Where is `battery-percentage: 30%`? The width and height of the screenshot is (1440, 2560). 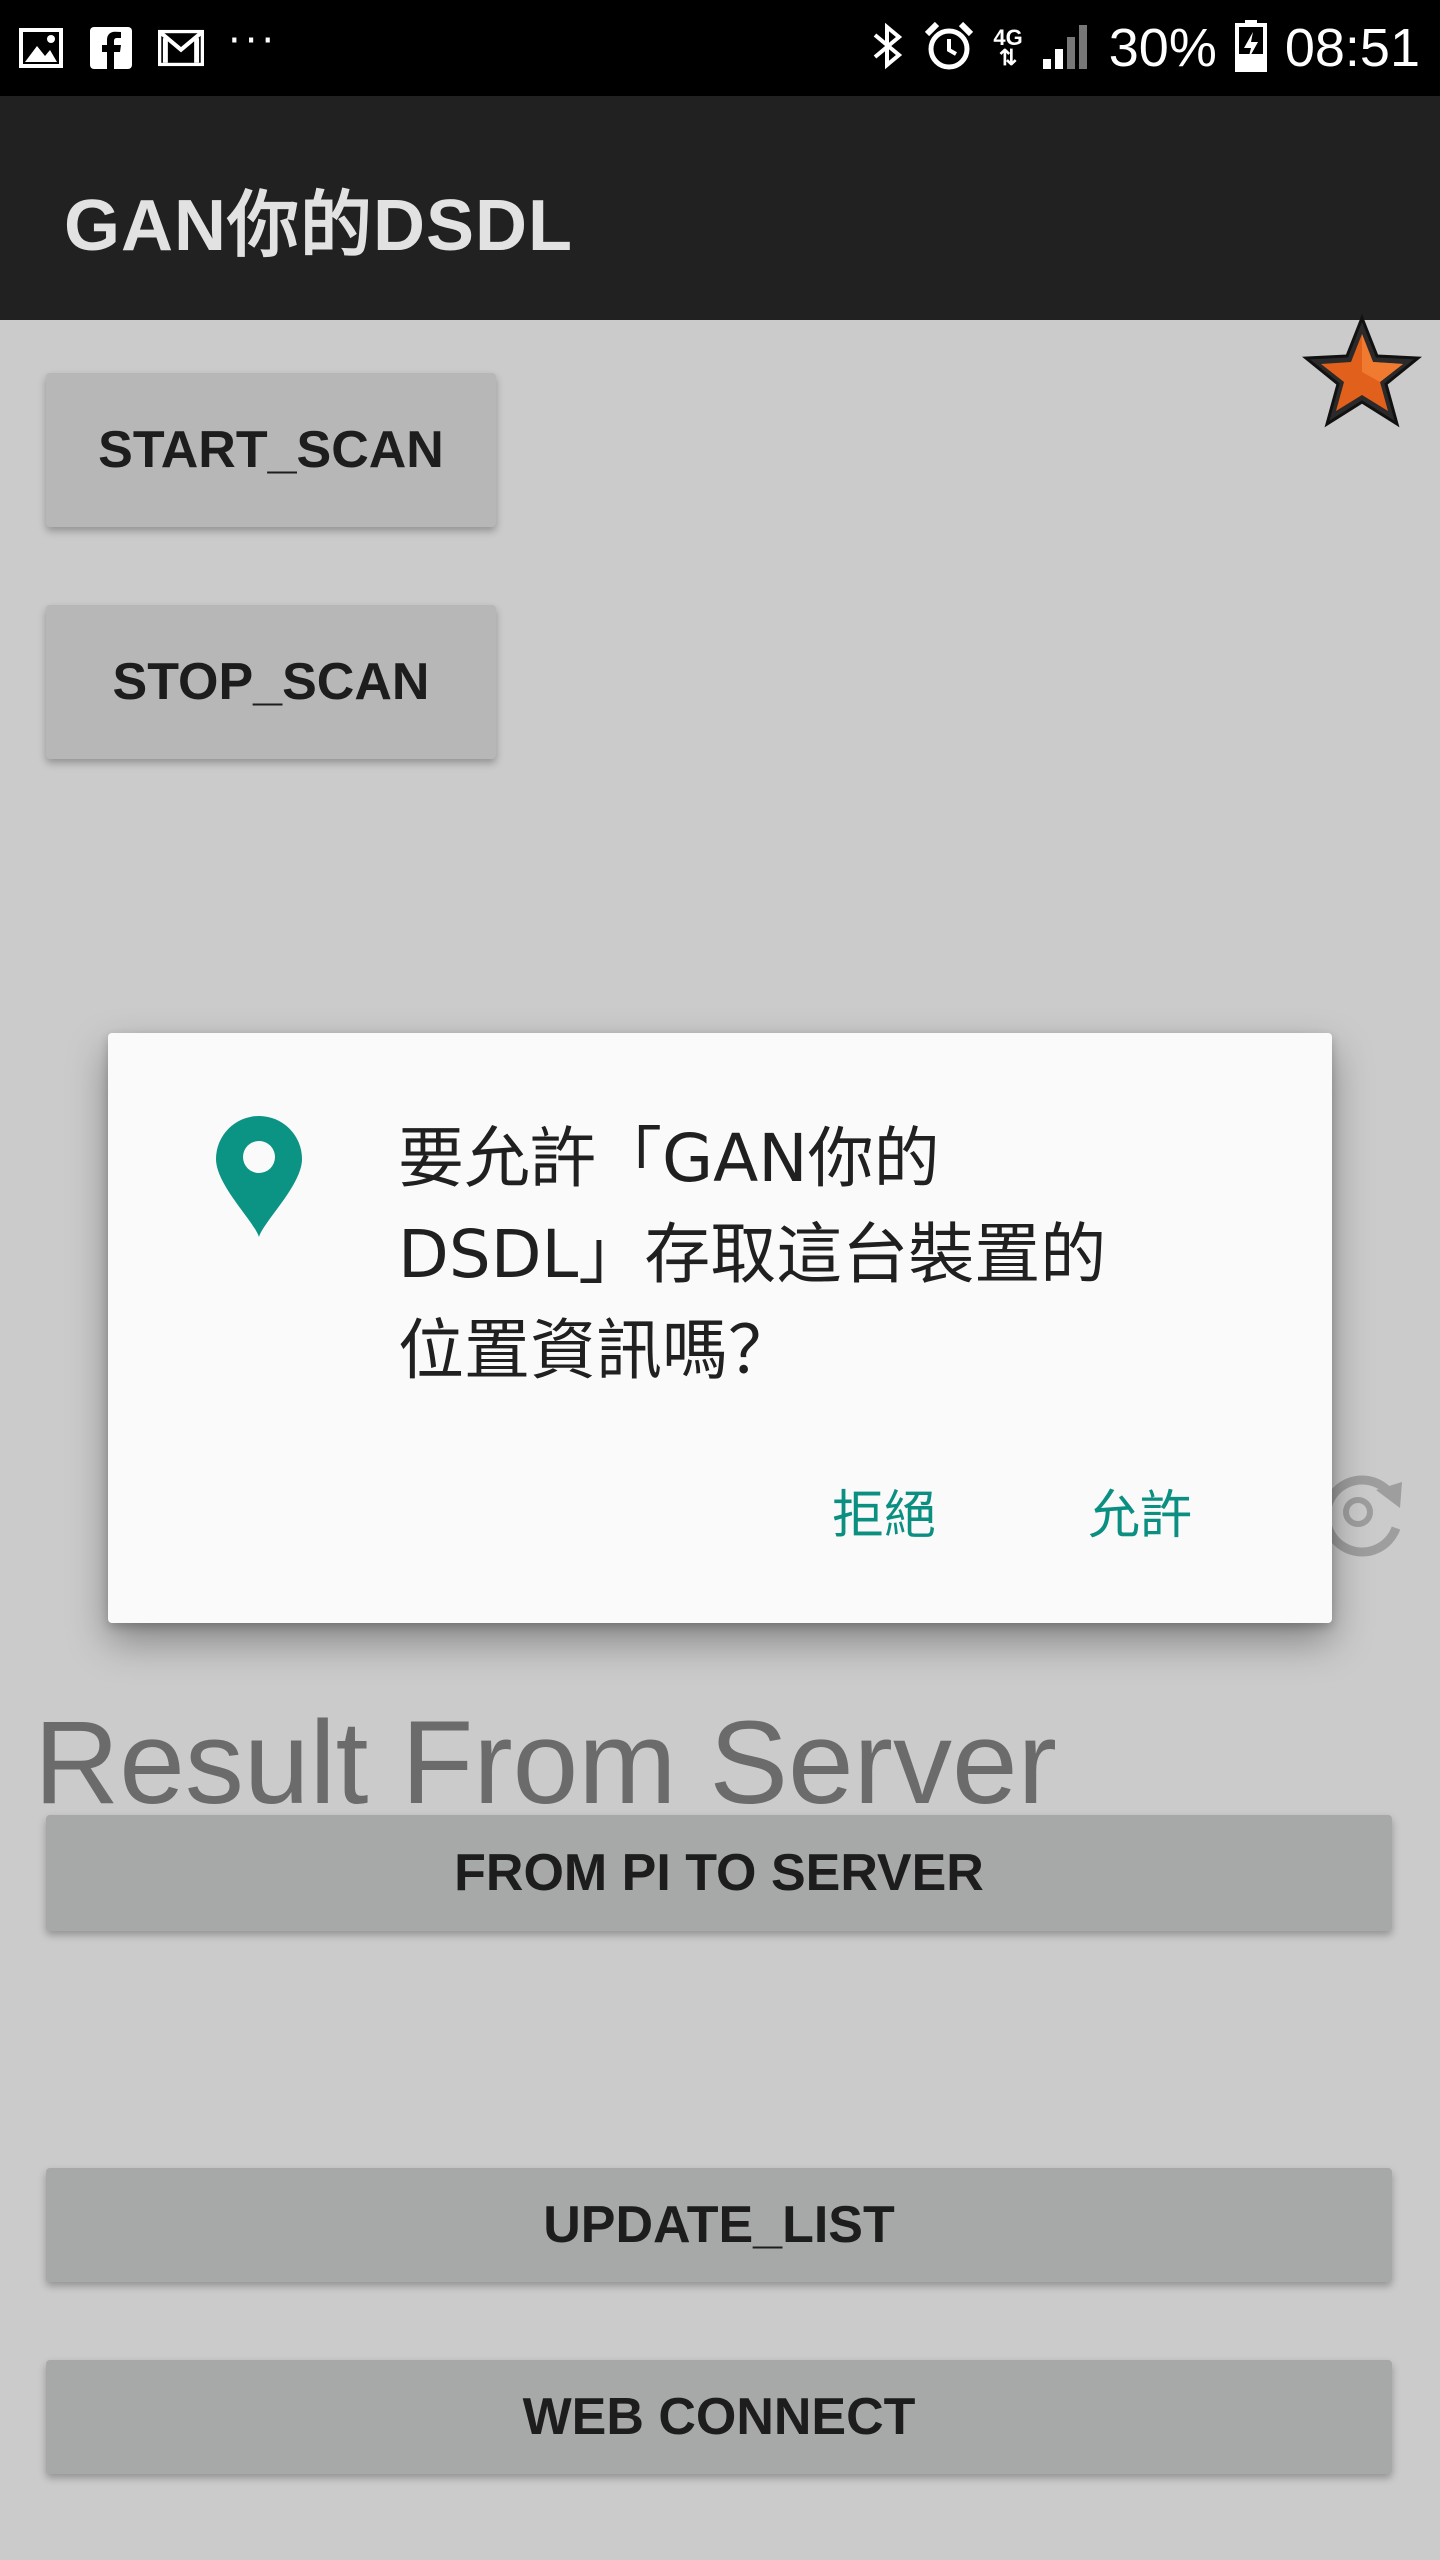
battery-percentage: 30% is located at coordinates (1162, 48).